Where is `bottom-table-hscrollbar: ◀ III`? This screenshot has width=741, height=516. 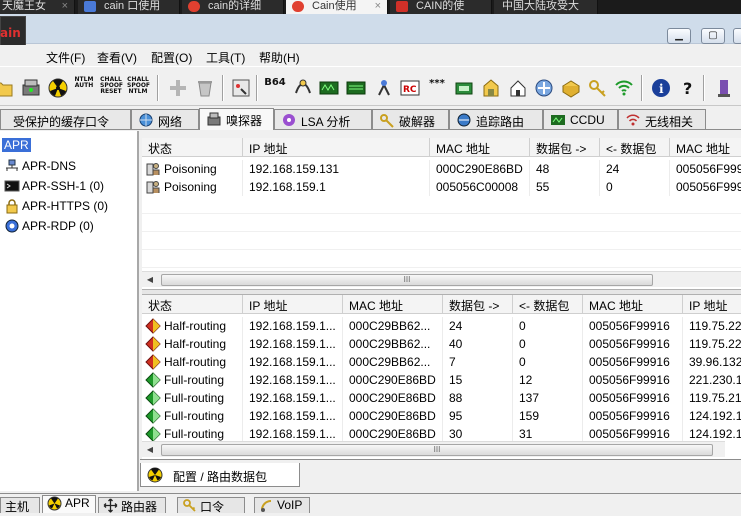
bottom-table-hscrollbar: ◀ III is located at coordinates (433, 449).